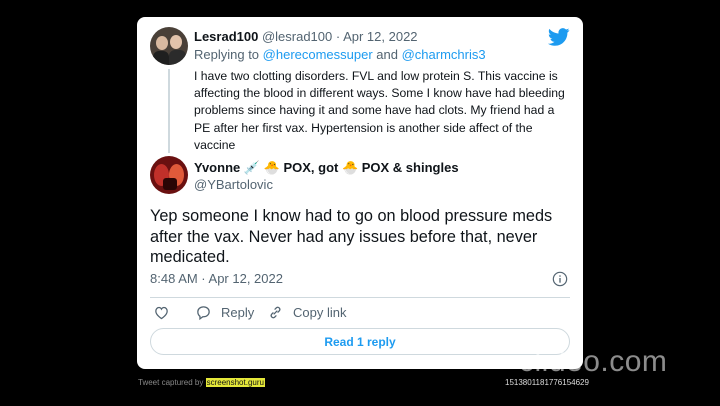 Image resolution: width=720 pixels, height=406 pixels. What do you see at coordinates (320, 312) in the screenshot?
I see `copy-link-label: Copy link` at bounding box center [320, 312].